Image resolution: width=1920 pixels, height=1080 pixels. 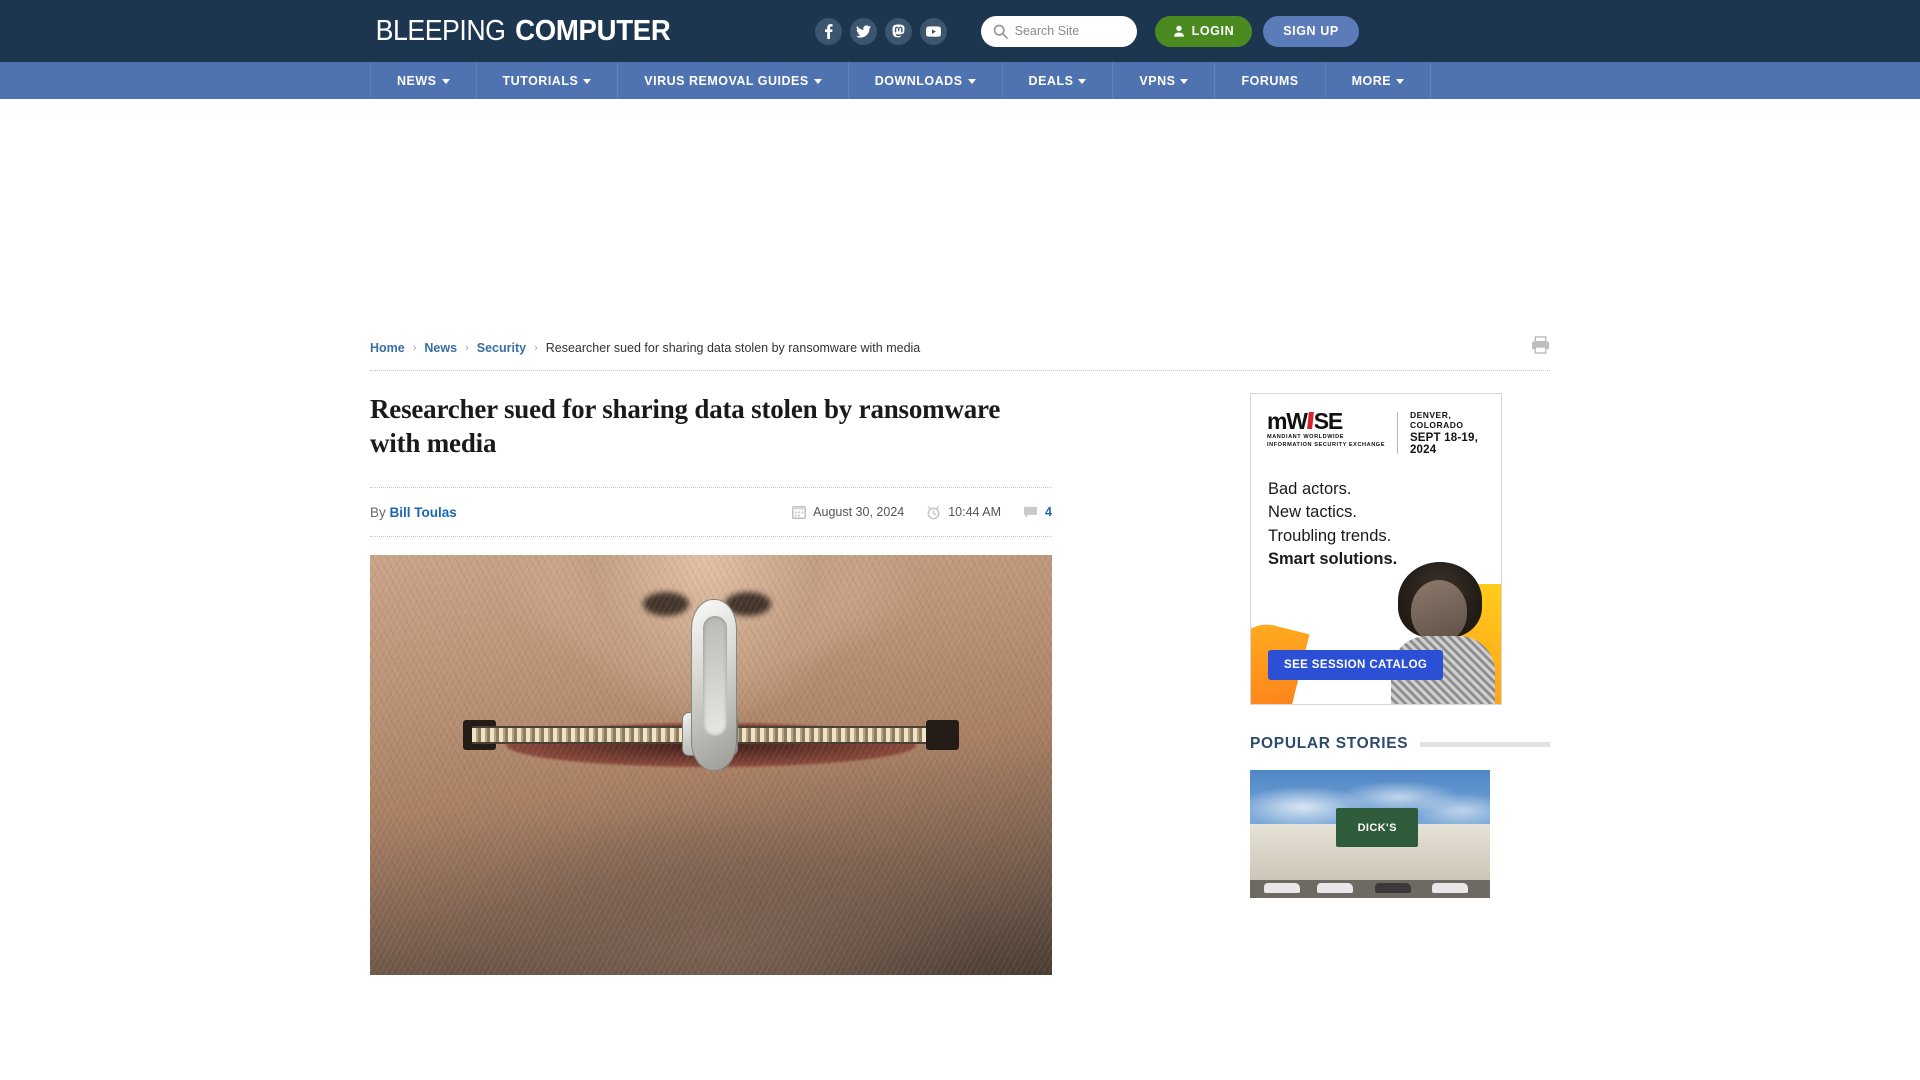 I want to click on auth-buttons: LOGIN SIGN UP, so click(x=1256, y=31).